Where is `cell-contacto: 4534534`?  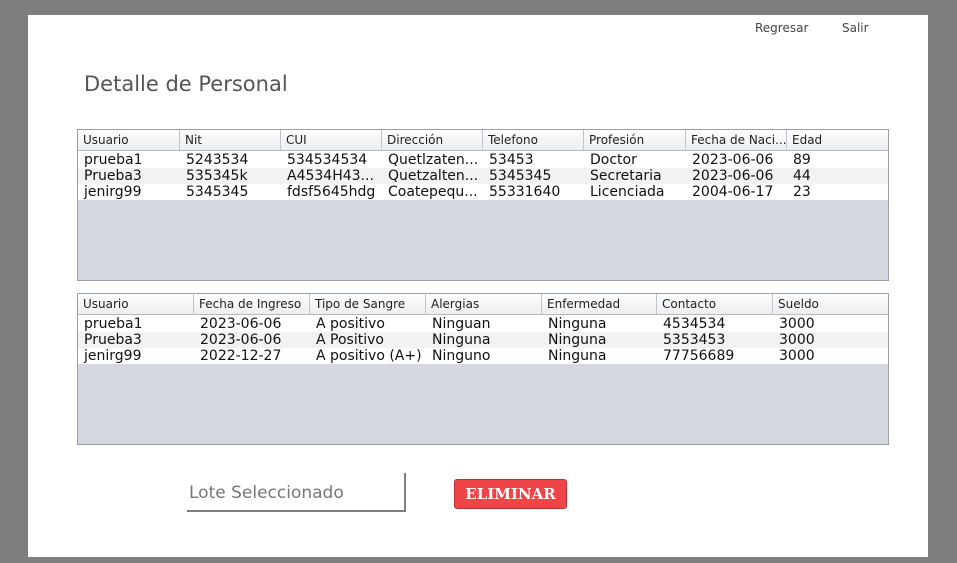 cell-contacto: 4534534 is located at coordinates (694, 324).